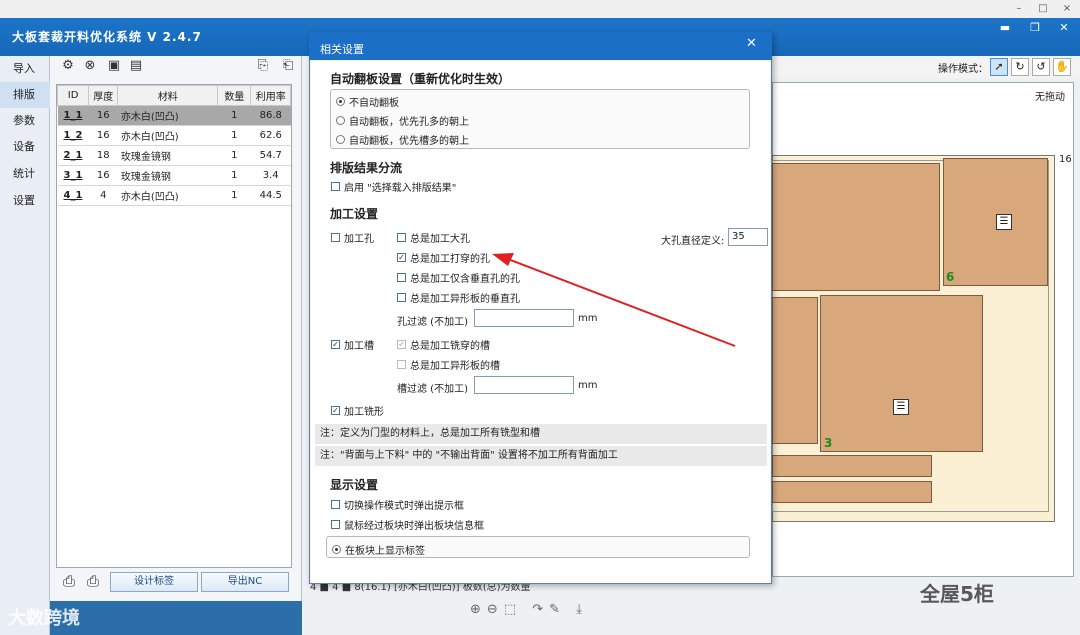  What do you see at coordinates (174, 155) in the screenshot?
I see `table-row: 2_1 18 玫瑰金镜钢 1 54.7` at bounding box center [174, 155].